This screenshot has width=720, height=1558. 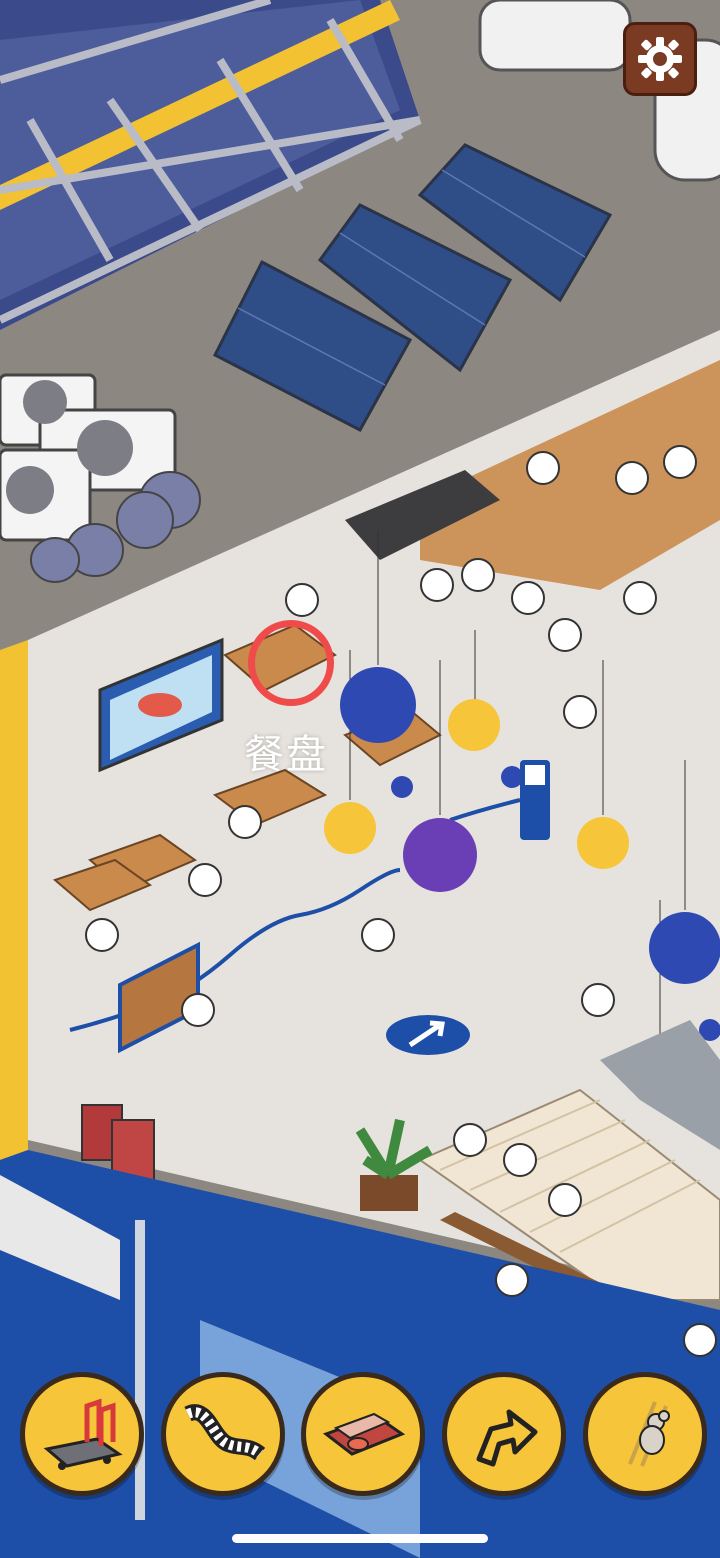 I want to click on mouse-ladder-icon, so click(x=649, y=1434).